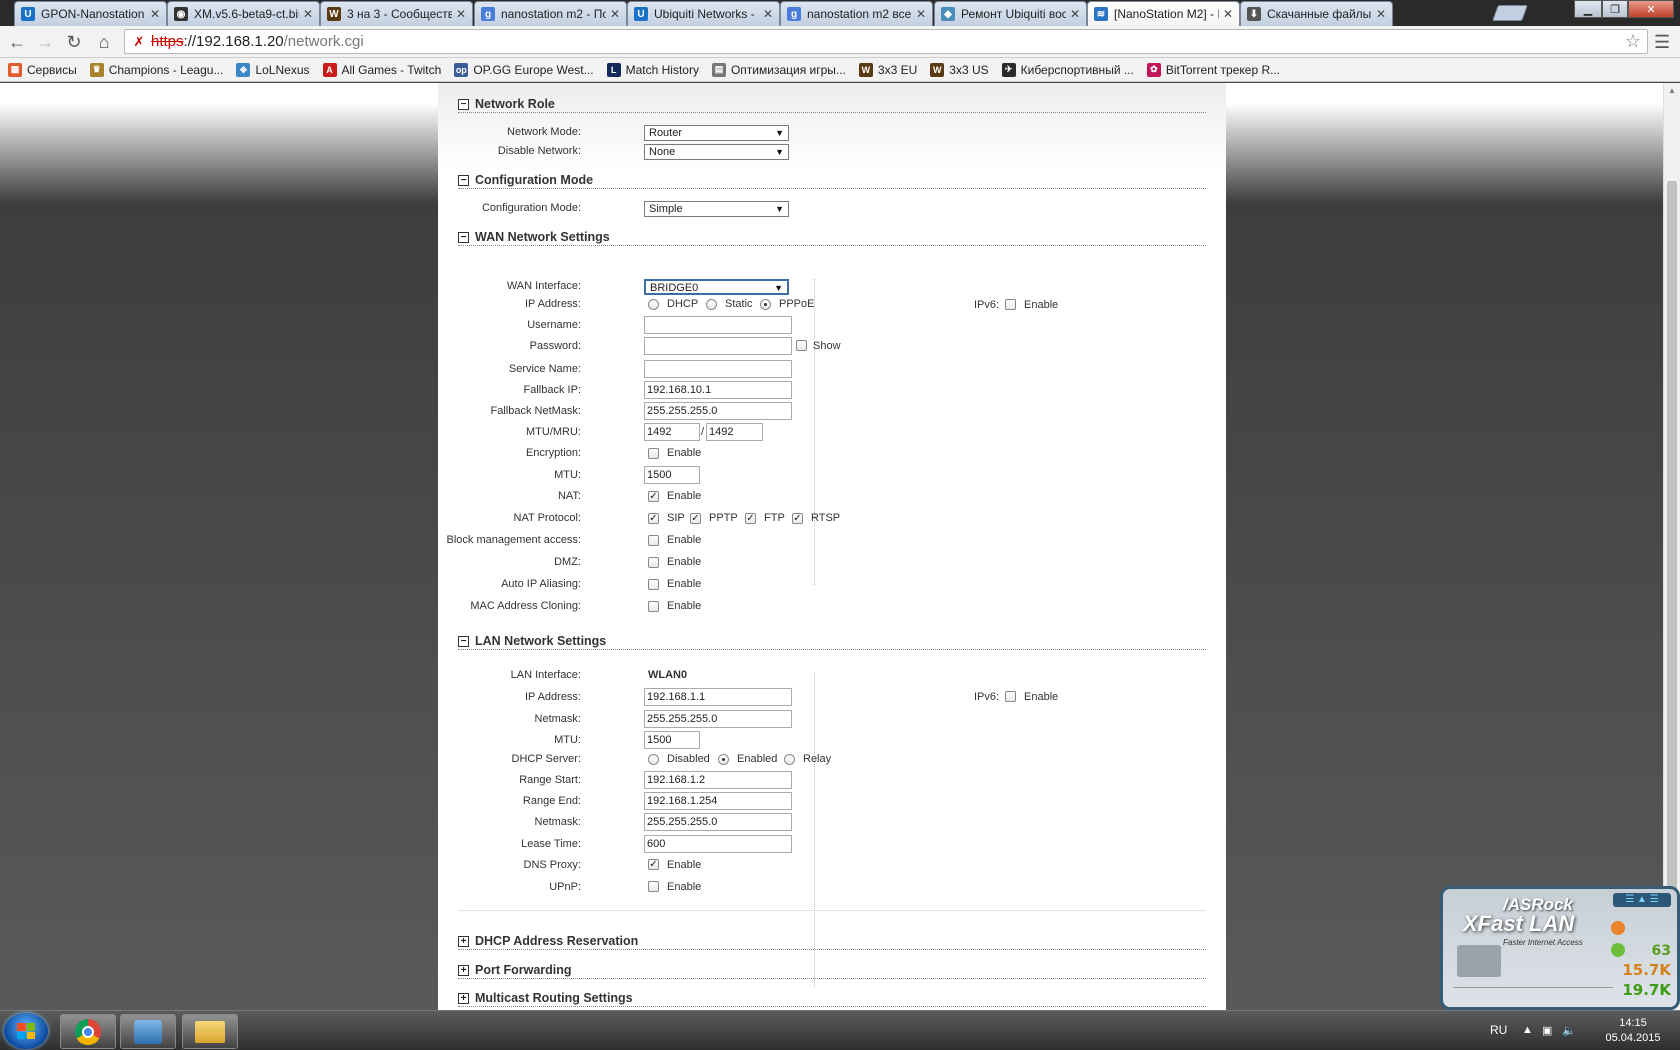  What do you see at coordinates (718, 369) in the screenshot?
I see `service-name-field` at bounding box center [718, 369].